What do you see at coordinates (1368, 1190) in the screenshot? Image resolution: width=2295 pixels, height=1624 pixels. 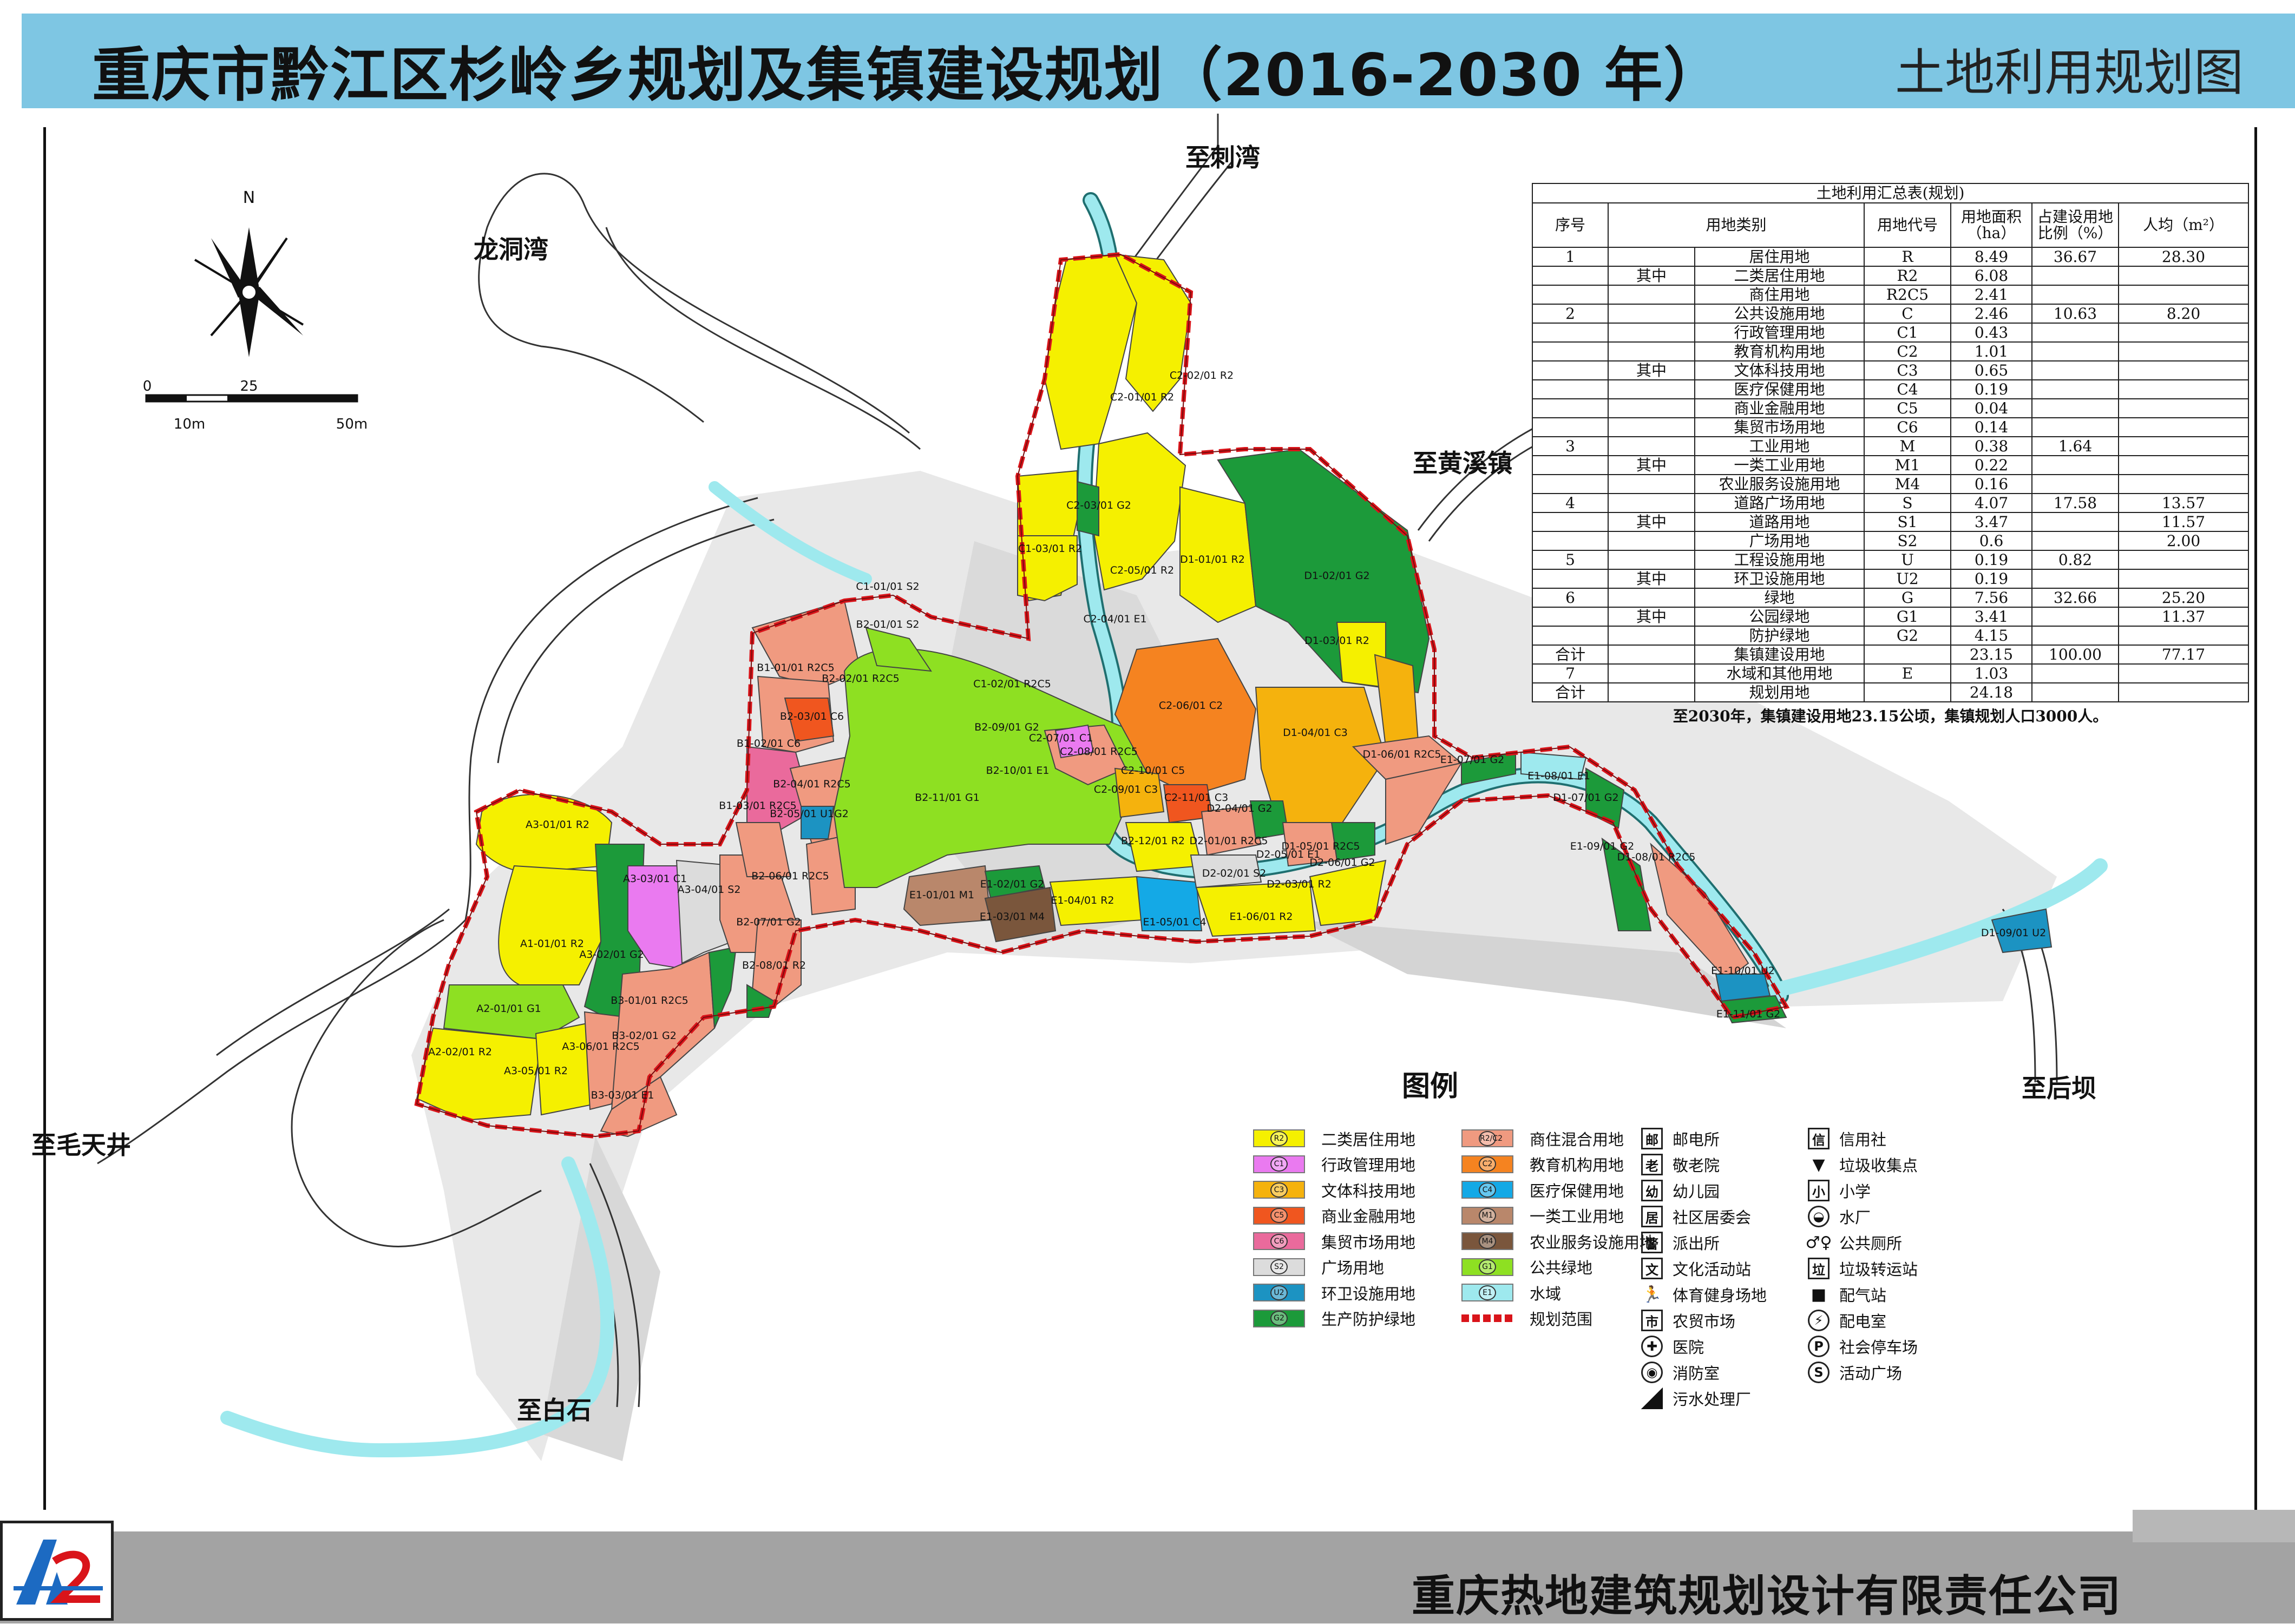 I see `legend-label: 文体科技用地` at bounding box center [1368, 1190].